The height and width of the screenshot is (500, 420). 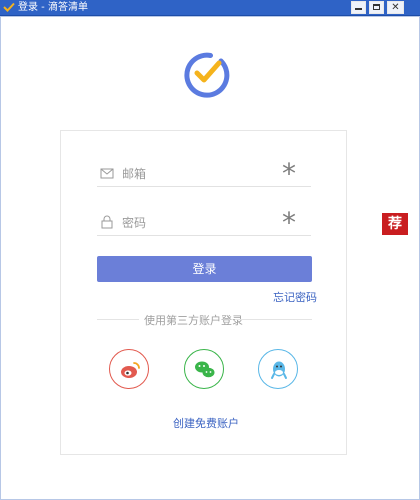 I want to click on recommend-badge: 荐, so click(x=395, y=224).